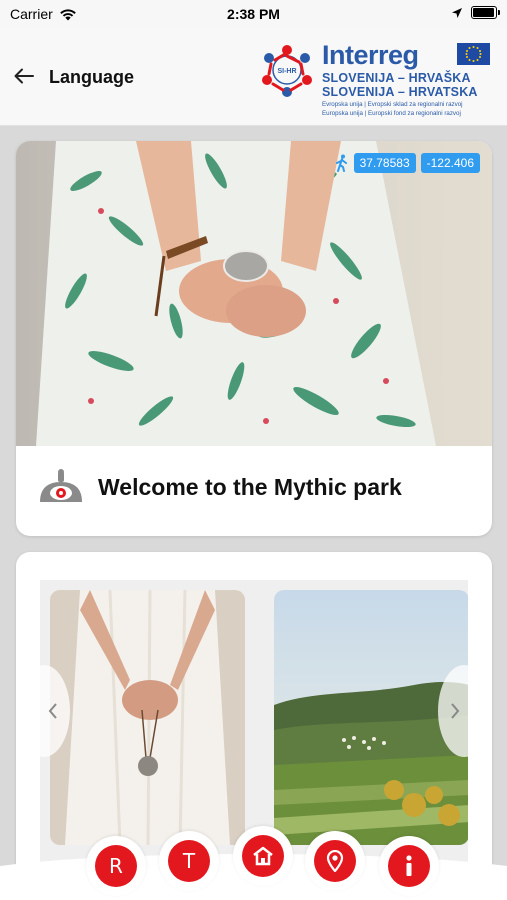 The height and width of the screenshot is (900, 507). What do you see at coordinates (455, 711) in the screenshot?
I see `chevron-right-icon` at bounding box center [455, 711].